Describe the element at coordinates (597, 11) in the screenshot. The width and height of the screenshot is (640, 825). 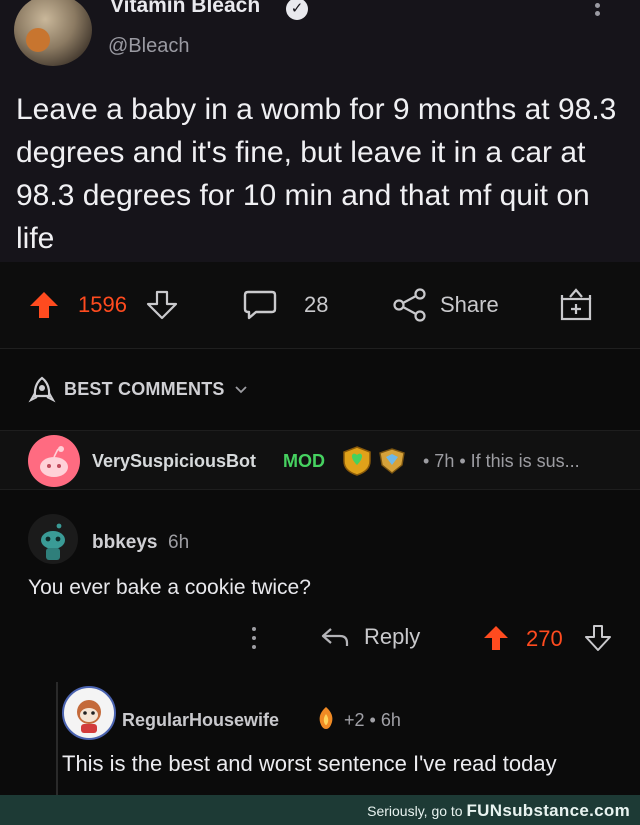
I see `more-options-icon` at that location.